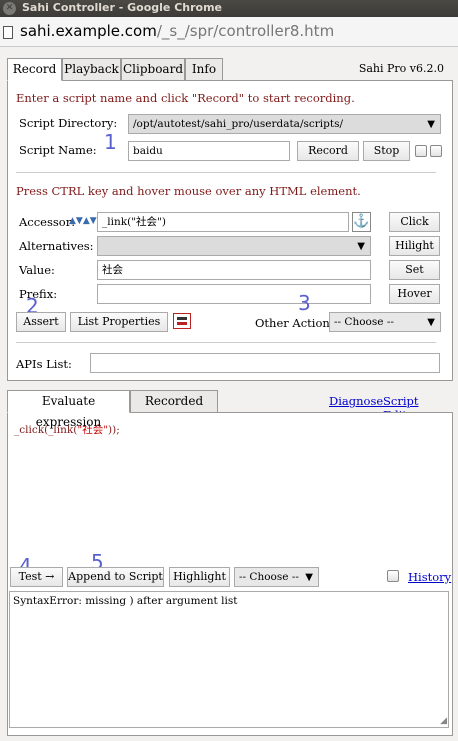  Describe the element at coordinates (304, 303) in the screenshot. I see `annotation-3: 3` at that location.